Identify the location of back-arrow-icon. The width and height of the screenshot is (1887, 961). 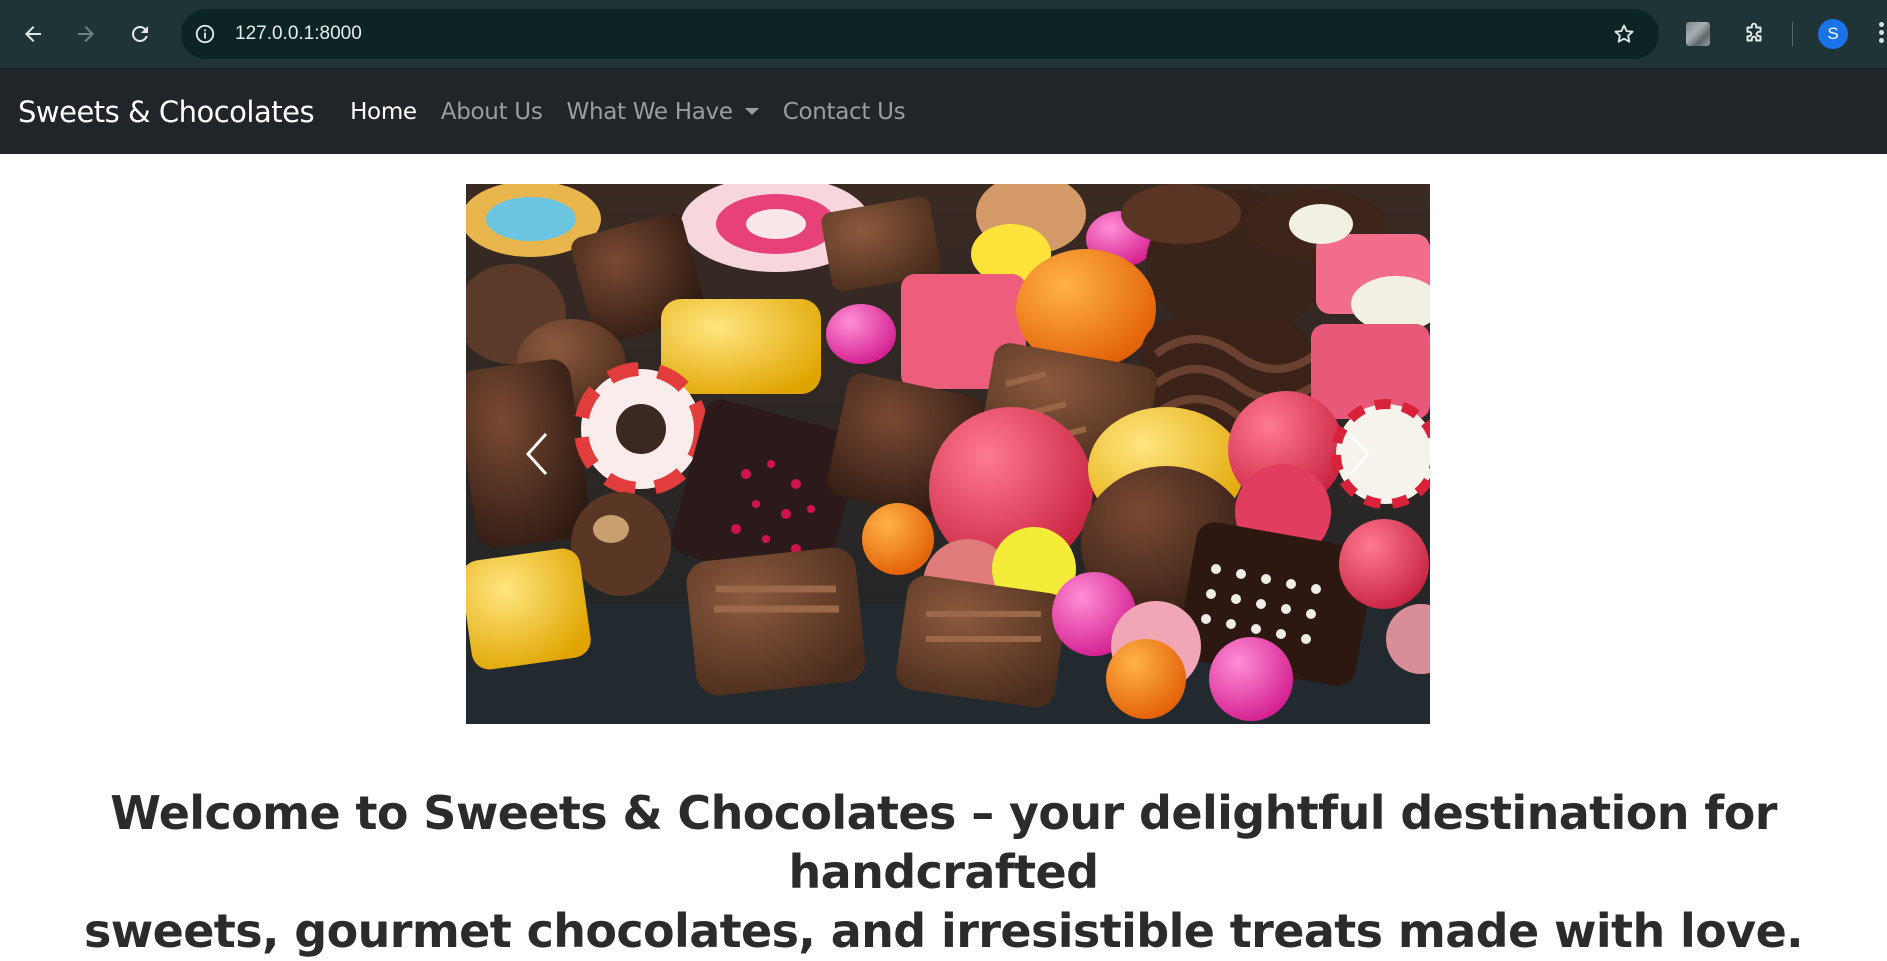
(33, 34).